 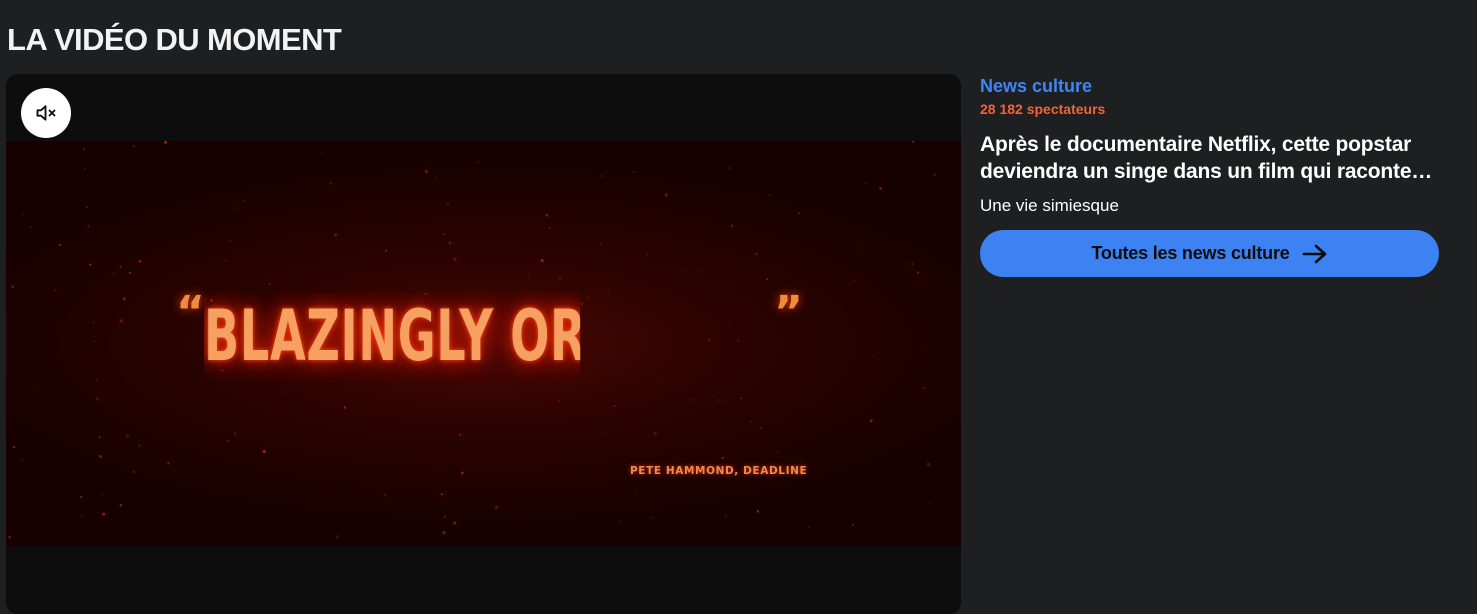 I want to click on quote-open-mark: “, so click(x=190, y=312).